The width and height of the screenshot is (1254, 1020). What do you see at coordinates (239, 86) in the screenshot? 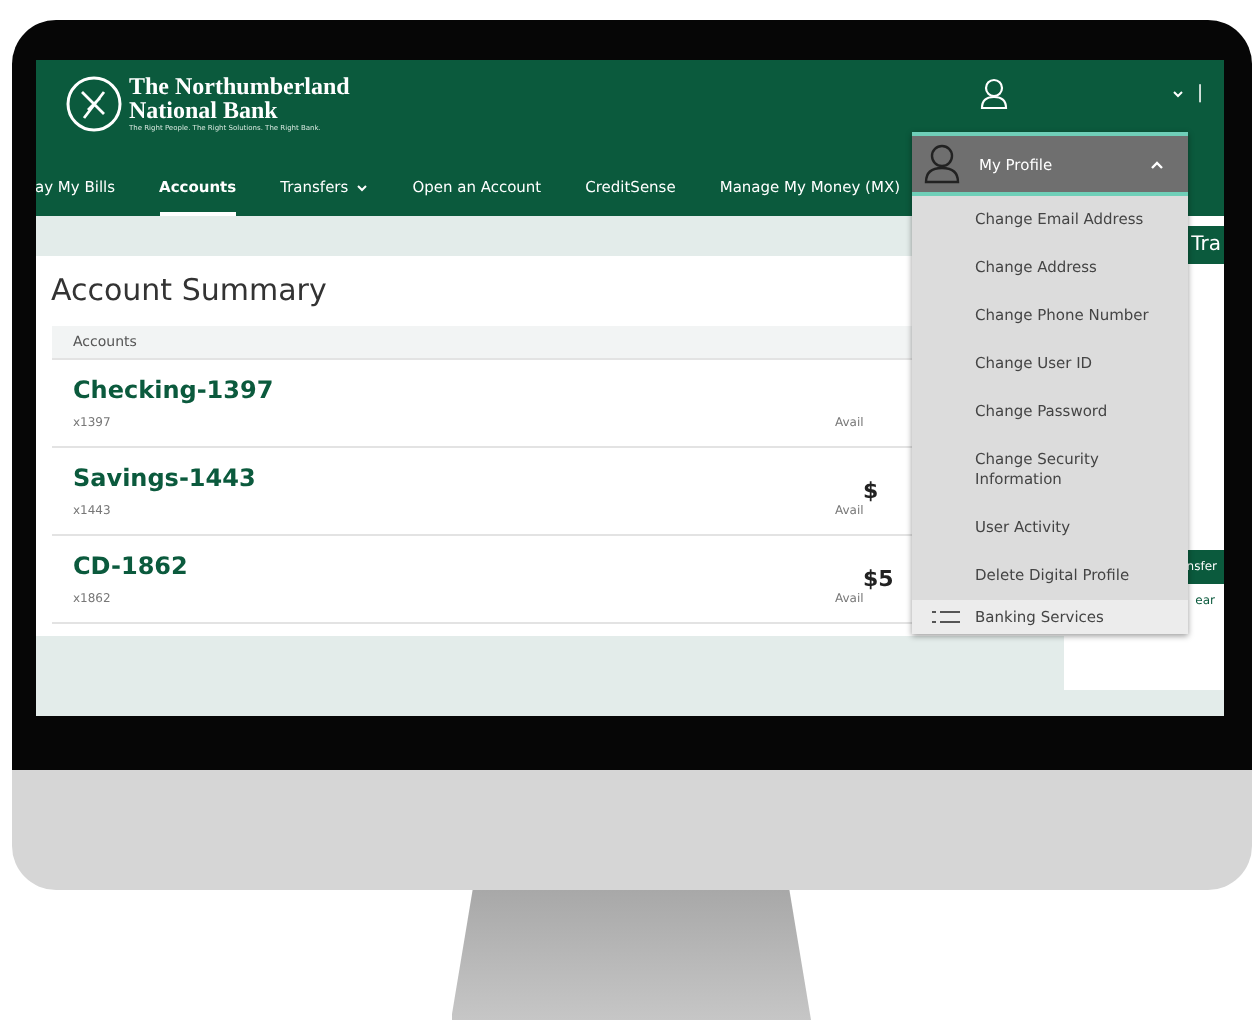
I see `bank-name: The Northumberland` at bounding box center [239, 86].